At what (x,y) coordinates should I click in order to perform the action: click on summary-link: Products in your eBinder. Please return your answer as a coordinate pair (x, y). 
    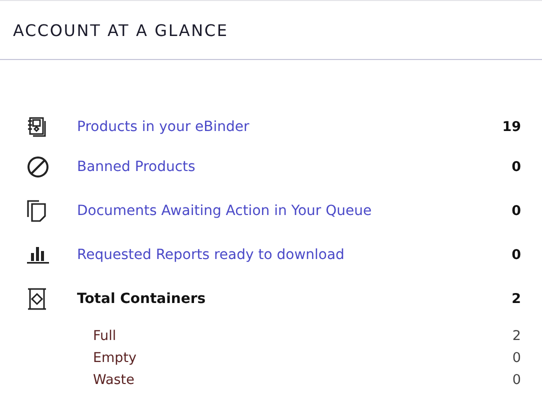
    Looking at the image, I should click on (289, 127).